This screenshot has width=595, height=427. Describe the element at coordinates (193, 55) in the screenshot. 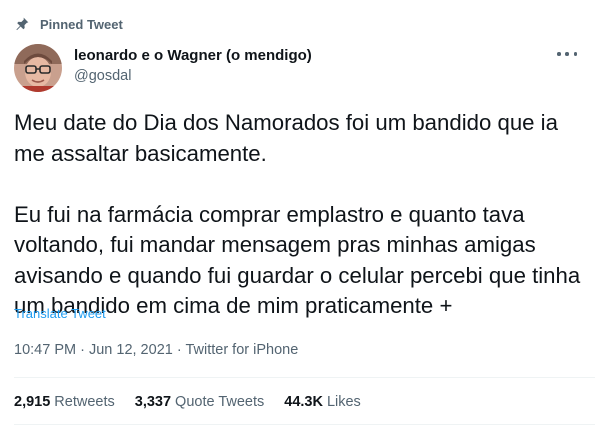

I see `author-display-name: leonardo e o Wagner (o mendigo)` at that location.